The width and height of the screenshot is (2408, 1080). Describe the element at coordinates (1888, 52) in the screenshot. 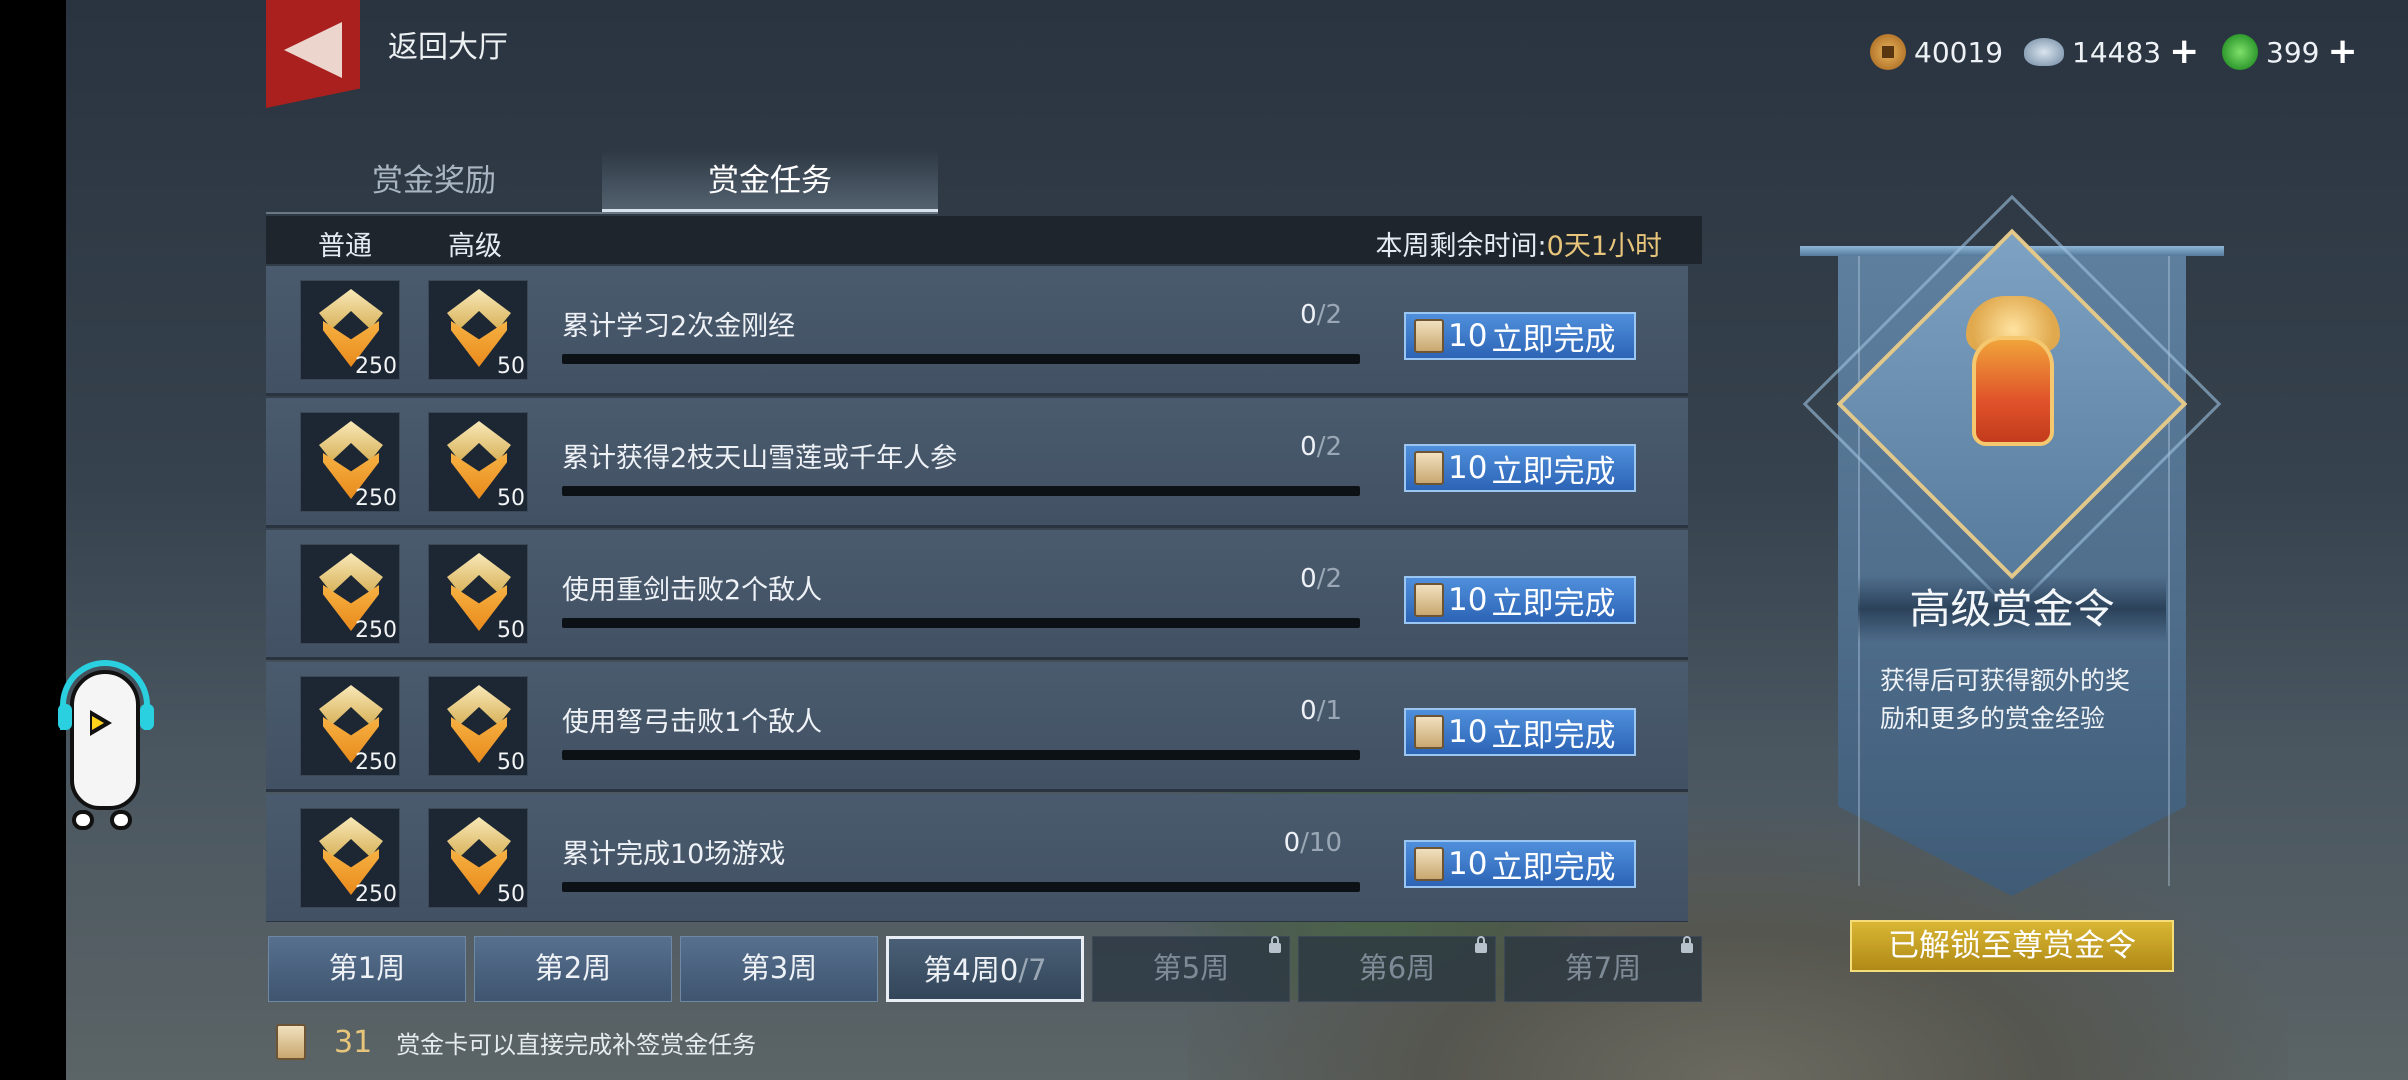

I see `copper-coin-icon` at that location.